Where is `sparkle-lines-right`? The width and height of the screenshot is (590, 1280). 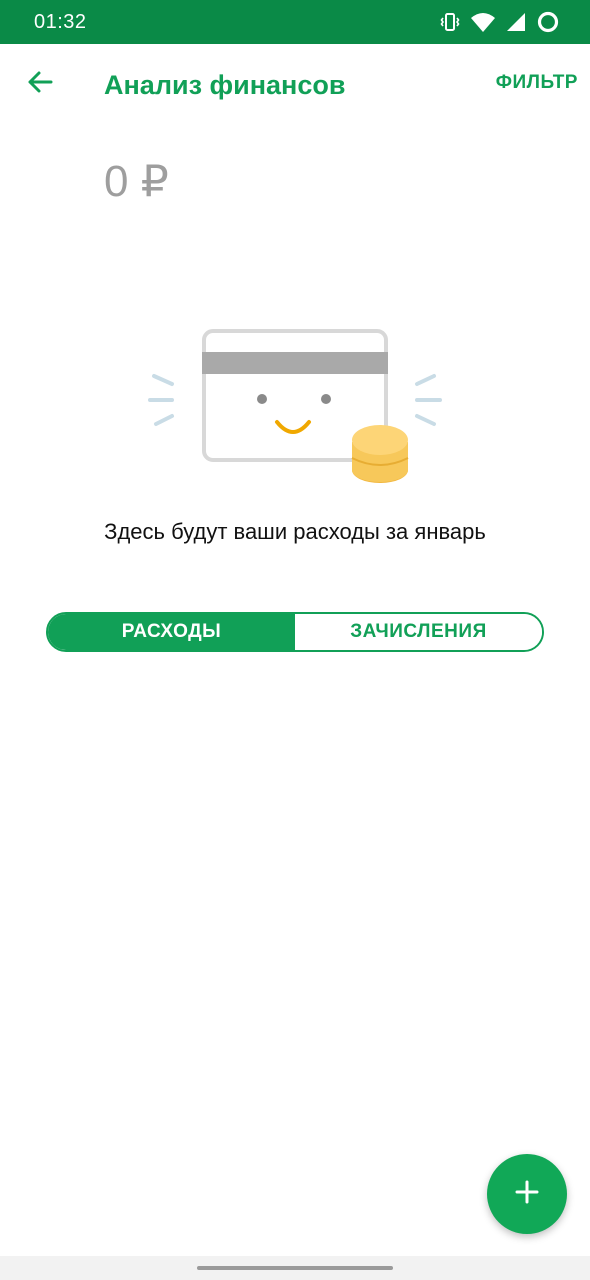 sparkle-lines-right is located at coordinates (428, 400).